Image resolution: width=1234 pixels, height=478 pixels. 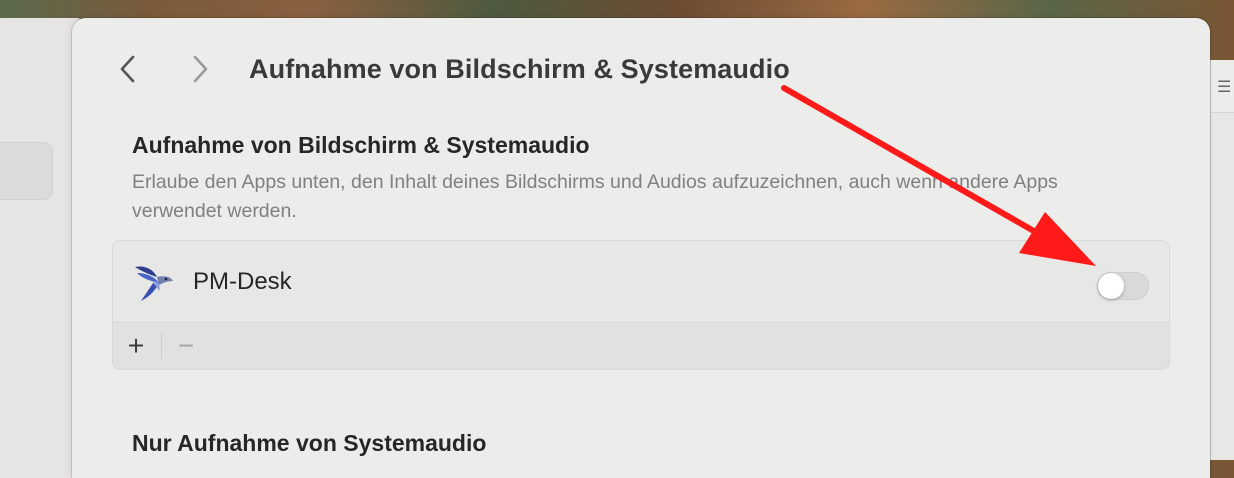 What do you see at coordinates (361, 145) in the screenshot?
I see `section-title: Aufnahme von Bildschirm & Systemaudio` at bounding box center [361, 145].